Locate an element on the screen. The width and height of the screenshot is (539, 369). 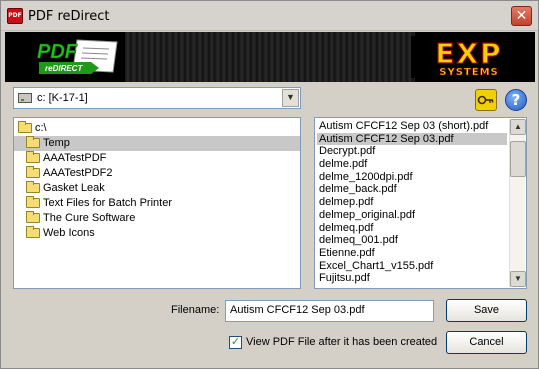
directory-item: The Cure Software is located at coordinates (157, 218).